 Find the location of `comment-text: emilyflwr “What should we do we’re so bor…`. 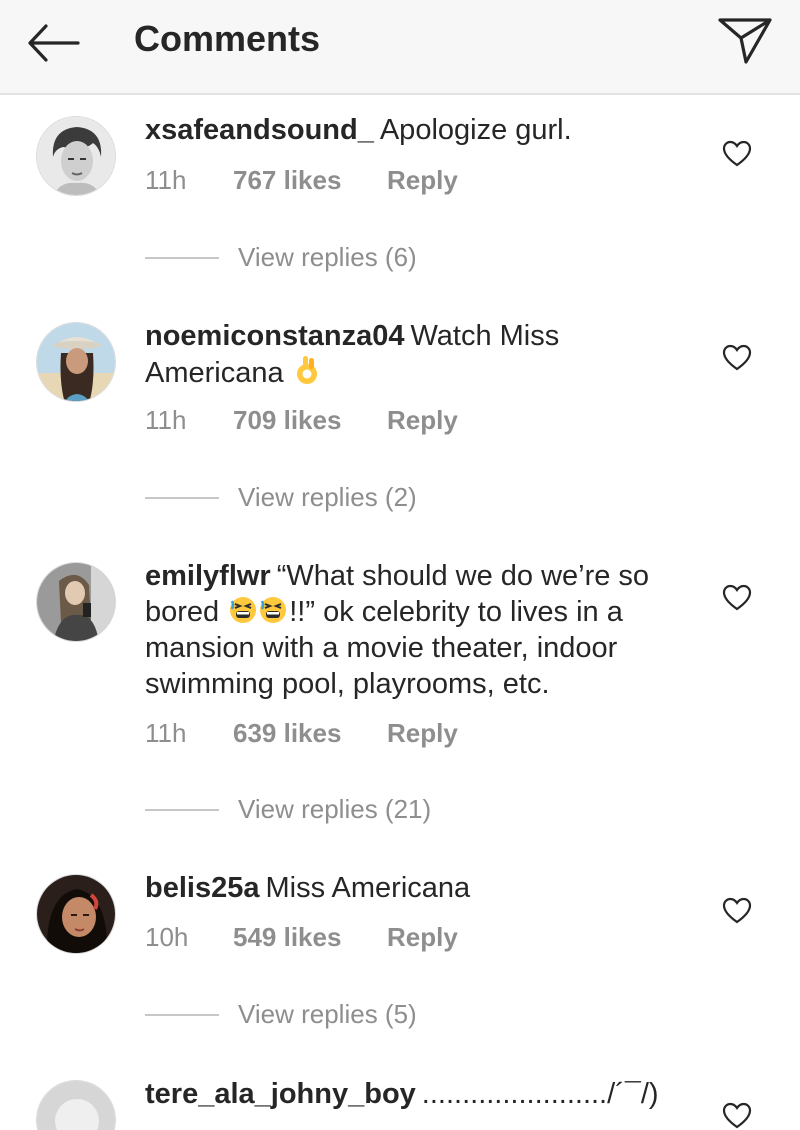

comment-text: emilyflwr “What should we do we’re so bor… is located at coordinates (417, 630).